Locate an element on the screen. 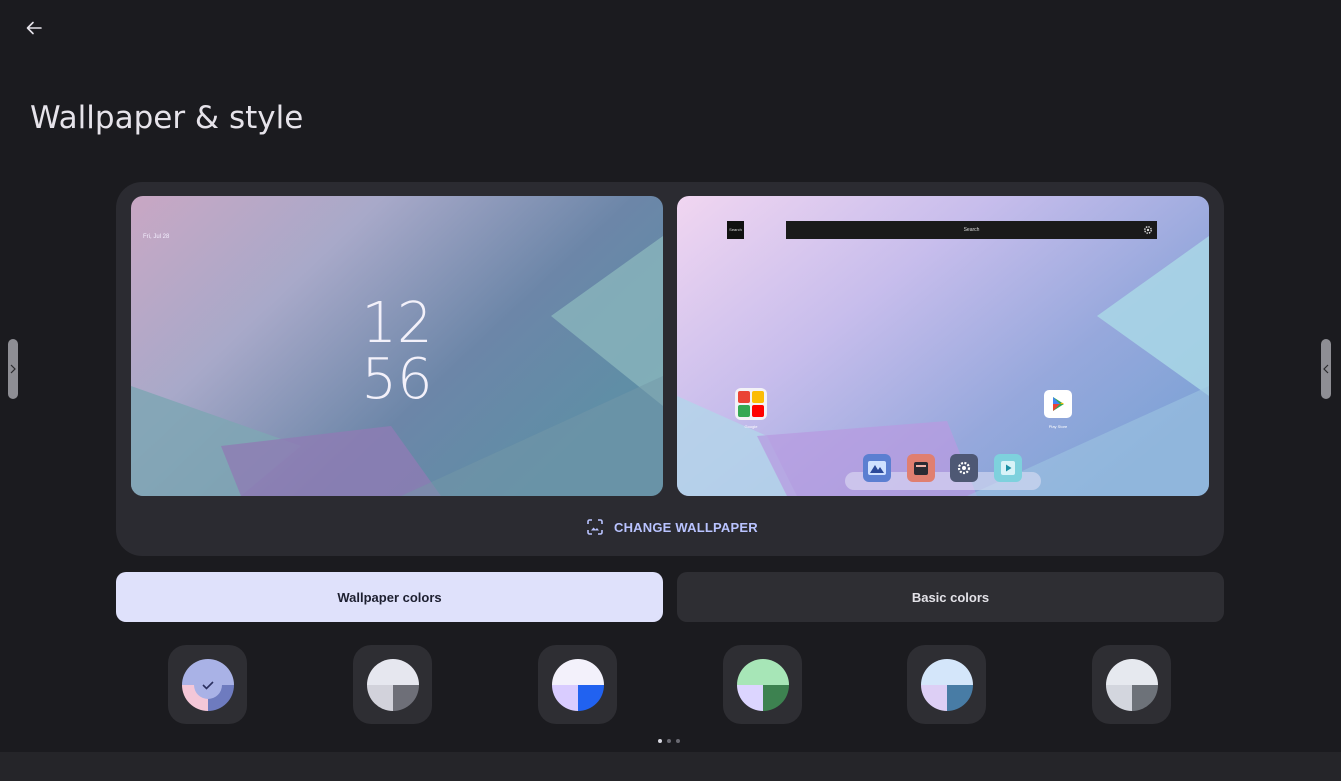  mini-search-button: Search is located at coordinates (735, 230).